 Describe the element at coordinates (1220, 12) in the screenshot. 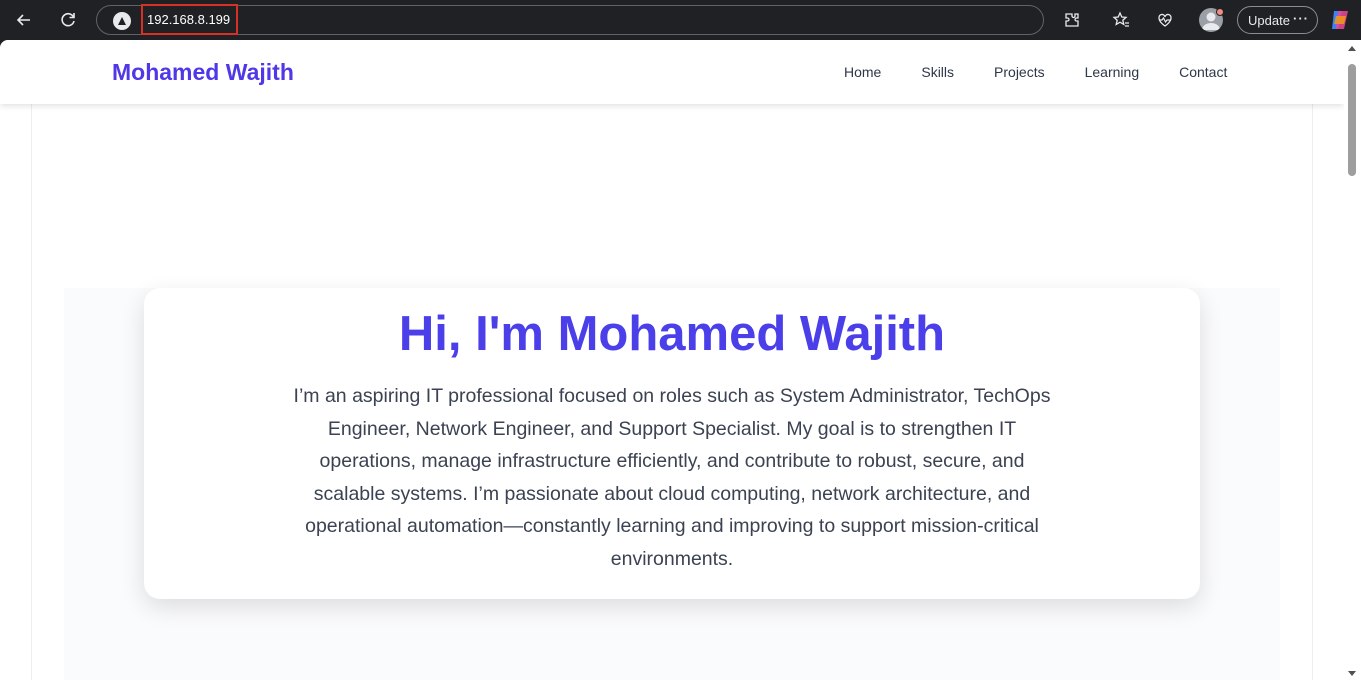

I see `notification-dot` at that location.